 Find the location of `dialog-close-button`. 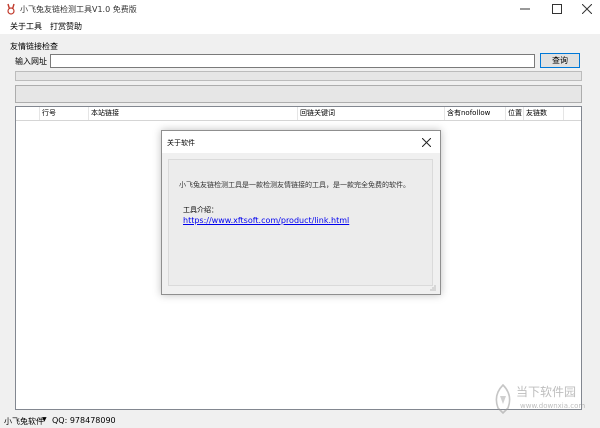

dialog-close-button is located at coordinates (426, 142).